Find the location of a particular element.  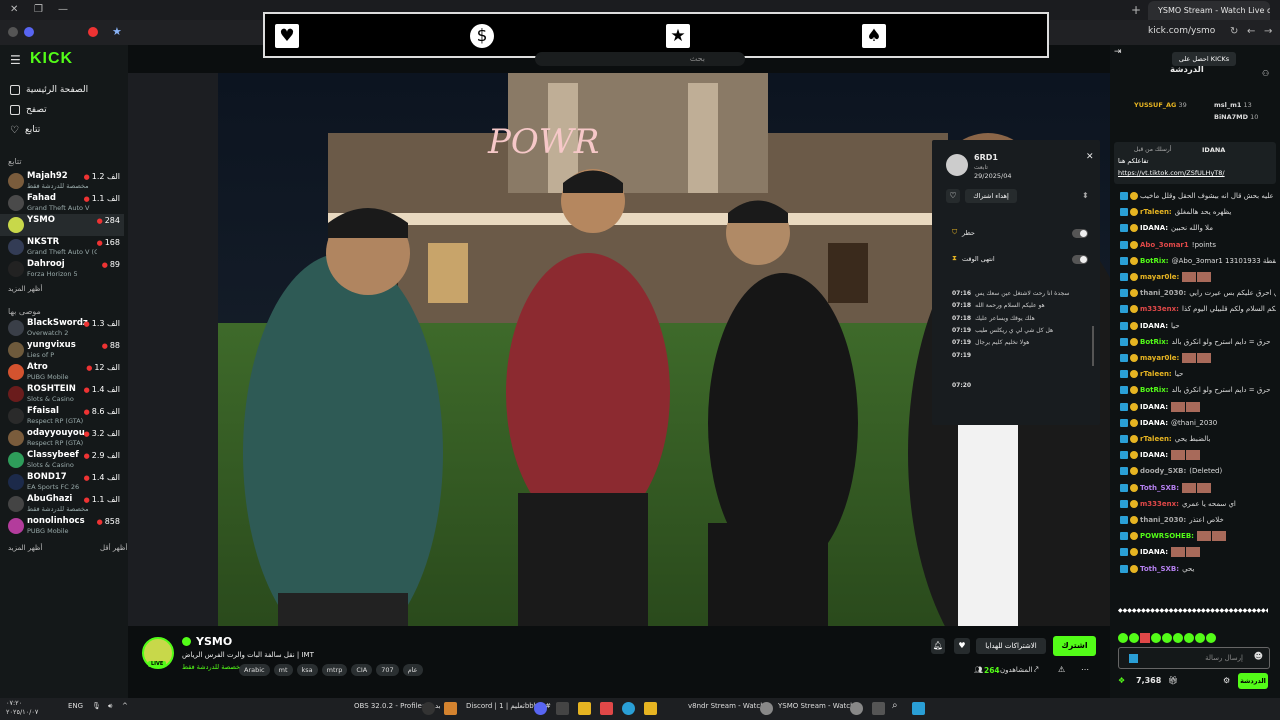

scrollbar is located at coordinates (1093, 346).